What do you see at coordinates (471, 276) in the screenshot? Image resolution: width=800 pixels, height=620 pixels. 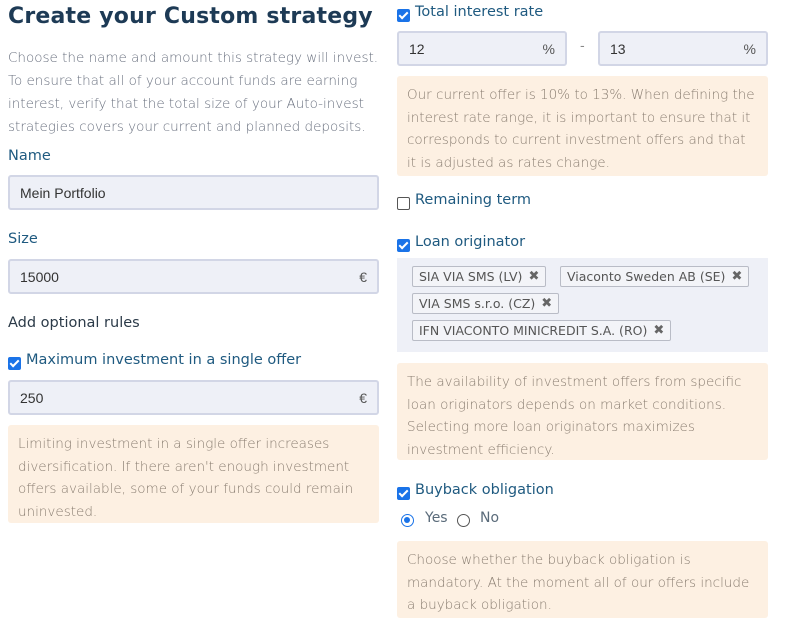 I see `originator-tag-label: SIA VIA SMS (LV)` at bounding box center [471, 276].